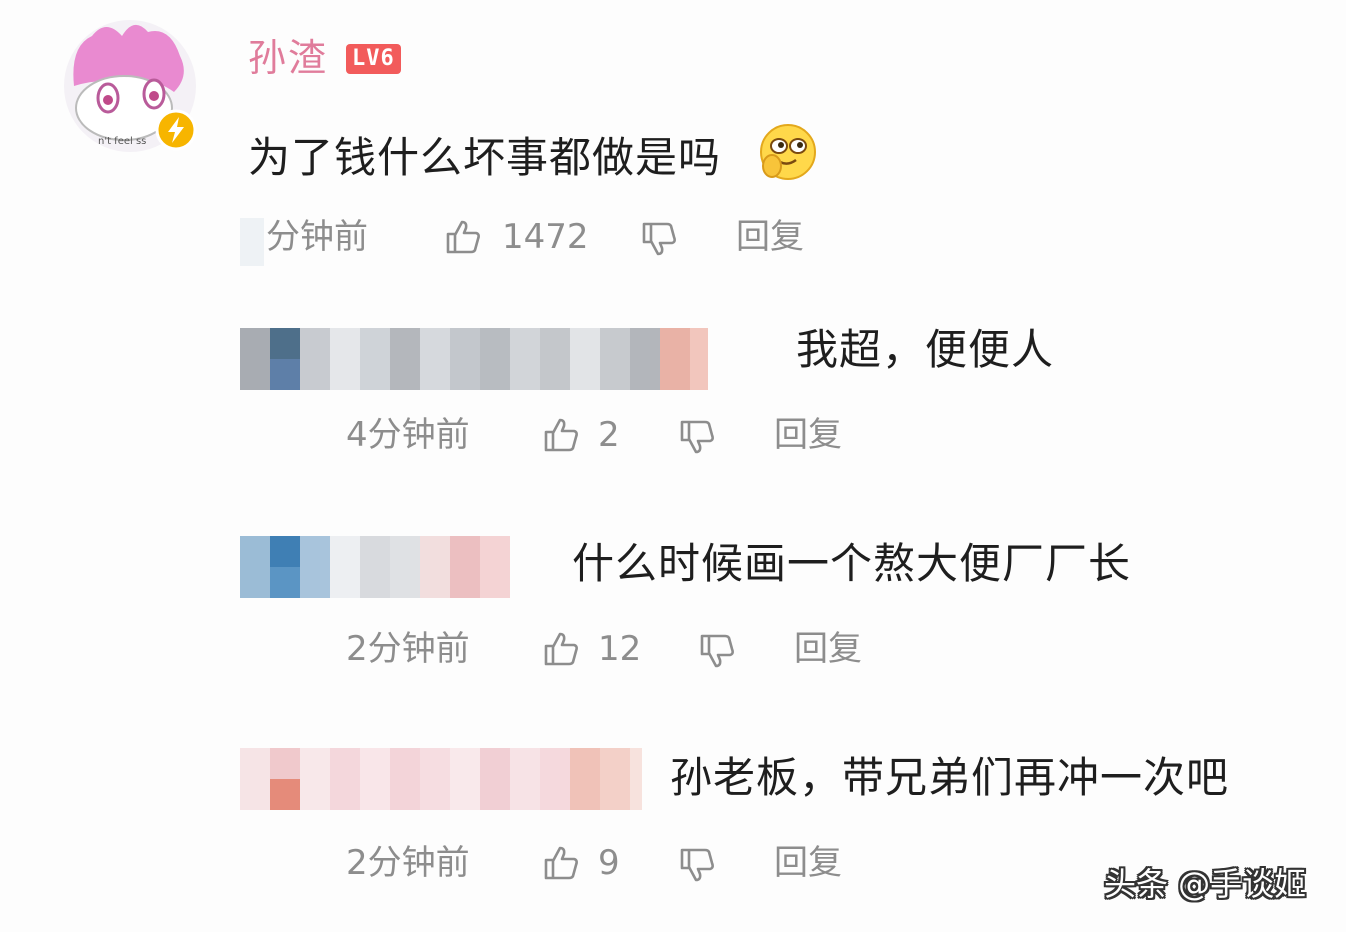  I want to click on reply-meta: 2分钟前 9 回复, so click(626, 865).